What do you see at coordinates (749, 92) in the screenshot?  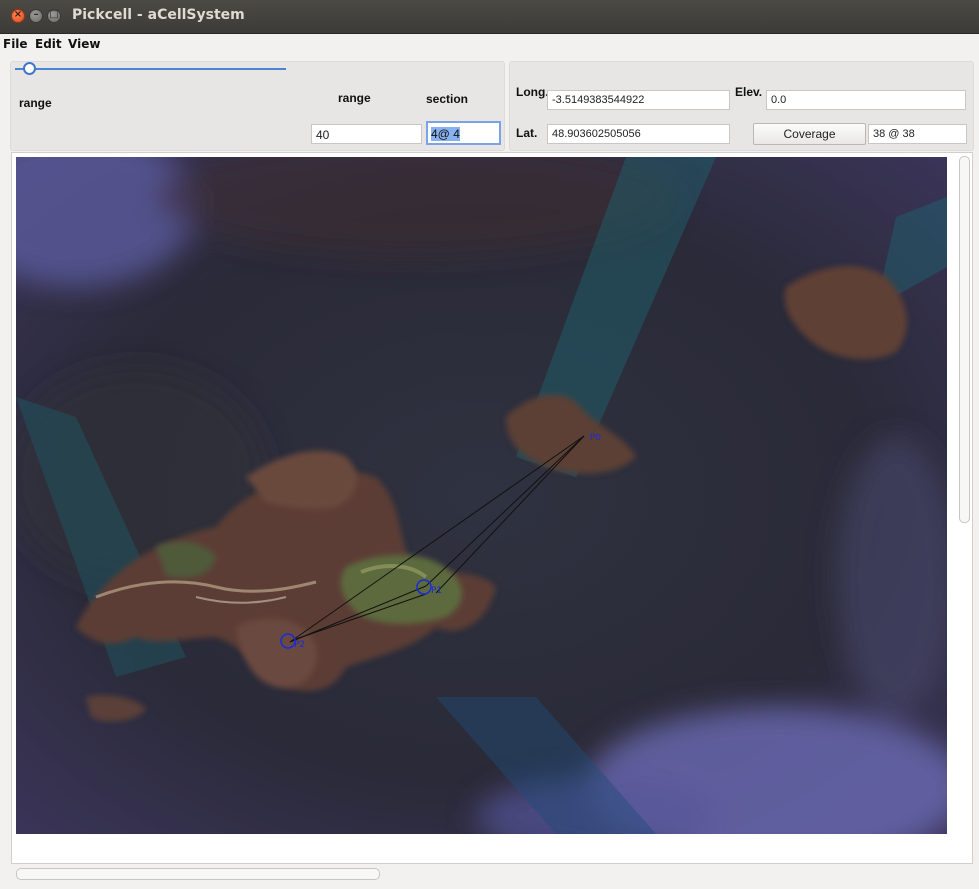 I see `elev-label: Elev.` at bounding box center [749, 92].